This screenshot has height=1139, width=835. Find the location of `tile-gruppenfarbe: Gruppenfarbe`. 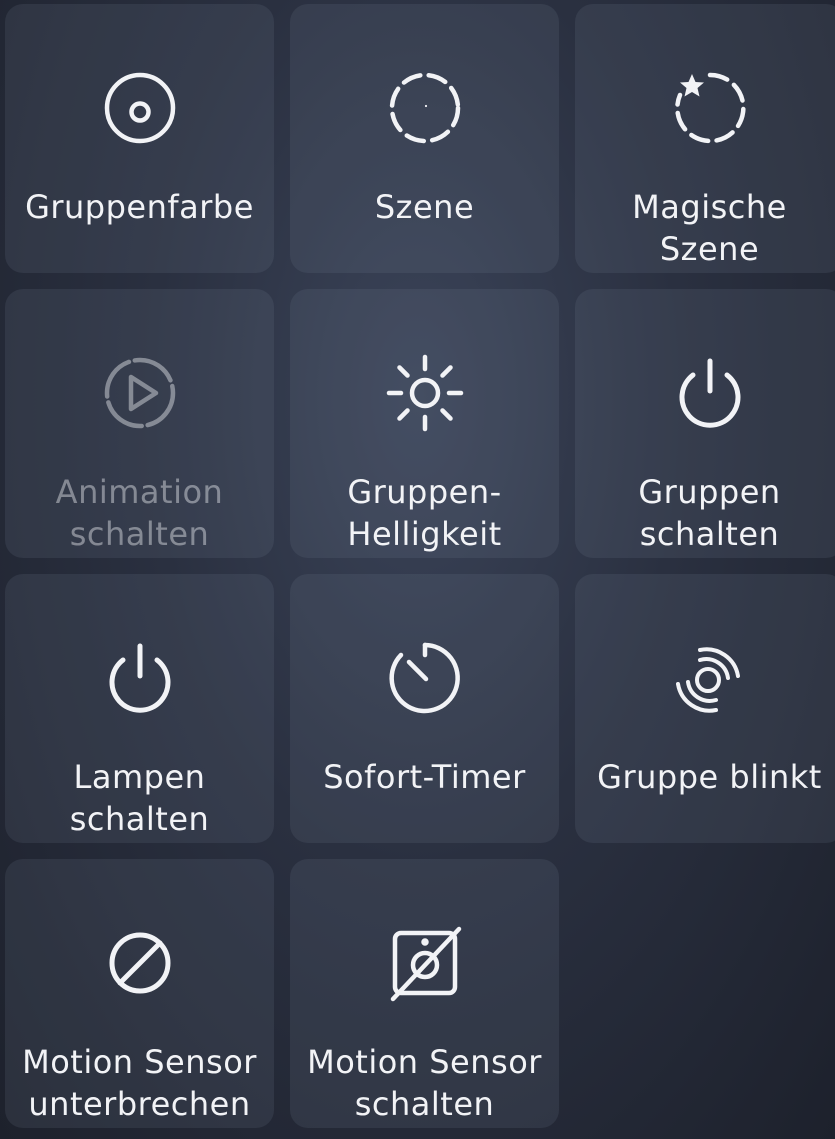

tile-gruppenfarbe: Gruppenfarbe is located at coordinates (139, 138).